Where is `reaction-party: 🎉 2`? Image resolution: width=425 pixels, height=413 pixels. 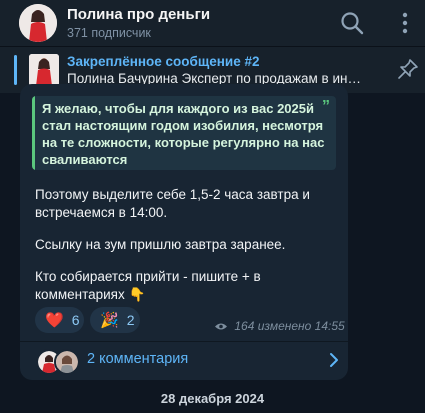
reaction-party: 🎉 2 is located at coordinates (115, 320).